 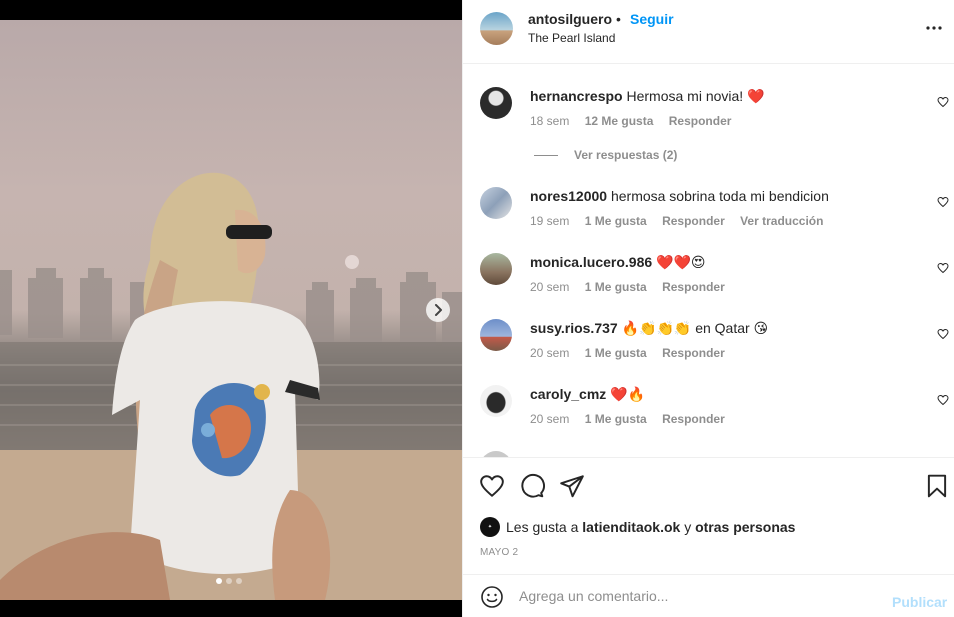 I want to click on view-replies-label: Ver respuestas (2), so click(x=626, y=155).